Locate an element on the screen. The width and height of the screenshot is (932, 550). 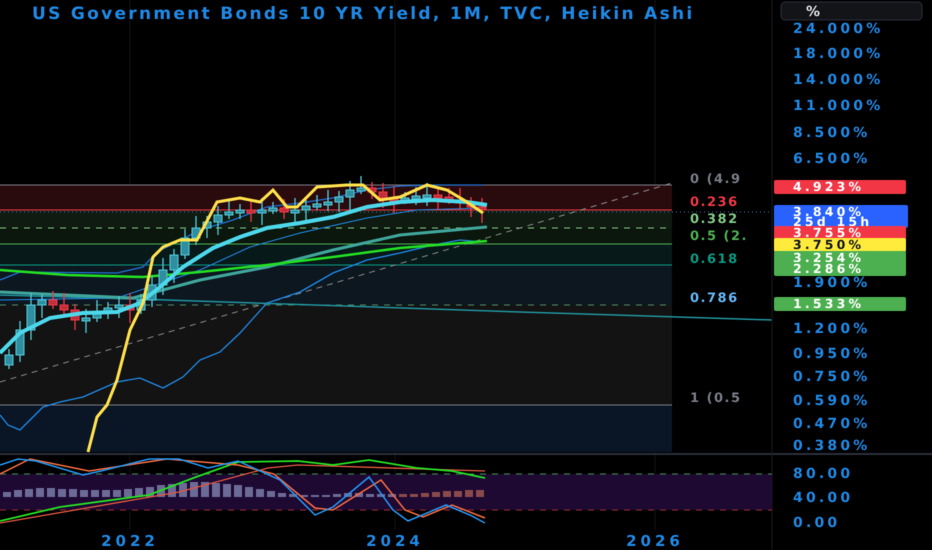
price-tag: 3.750% is located at coordinates (840, 244).